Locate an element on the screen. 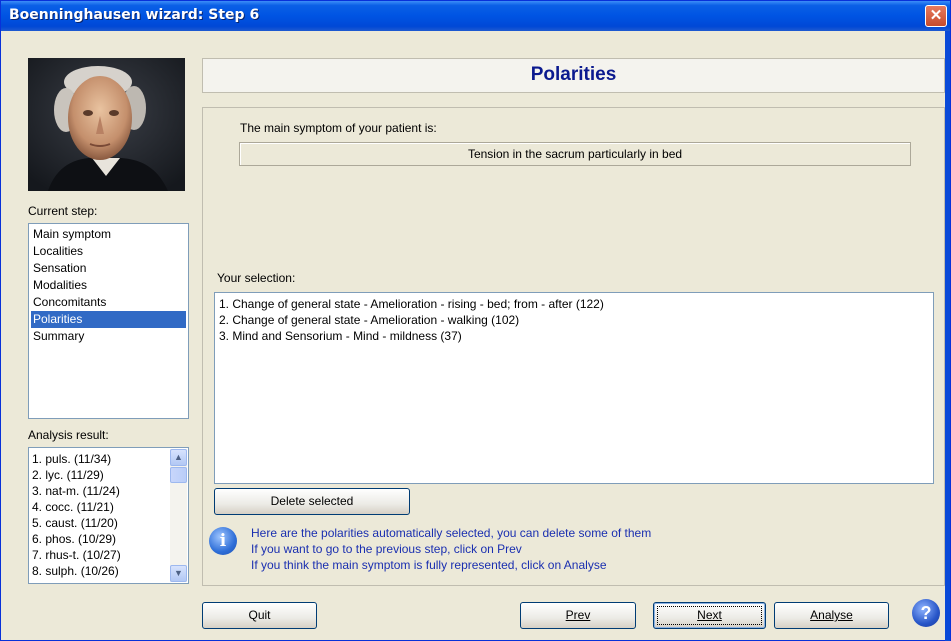 The image size is (951, 641). list-item: 6. phos. (10/29) is located at coordinates (100, 539).